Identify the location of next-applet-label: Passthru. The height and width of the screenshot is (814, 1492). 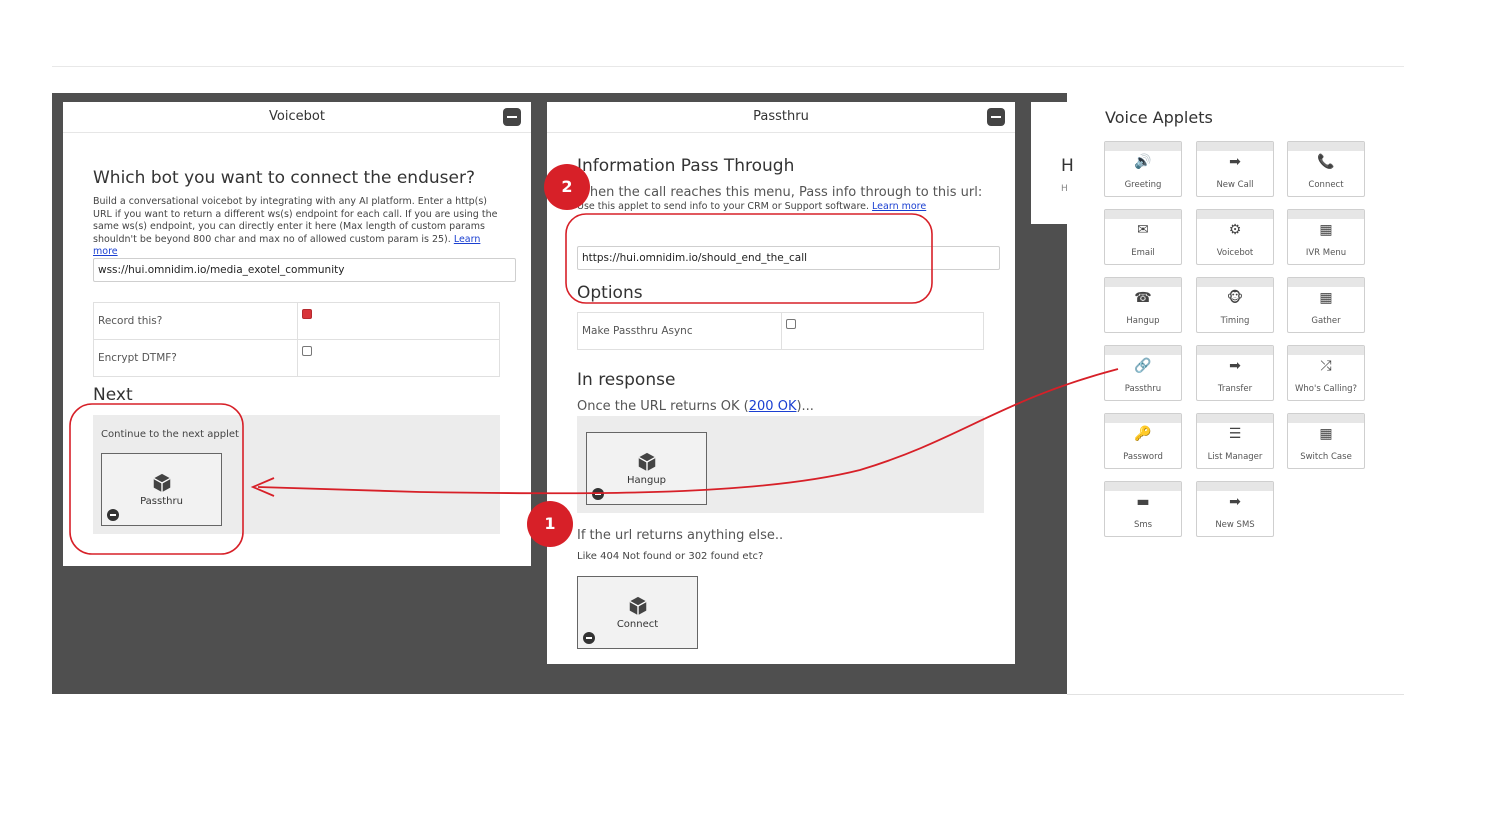
(161, 501).